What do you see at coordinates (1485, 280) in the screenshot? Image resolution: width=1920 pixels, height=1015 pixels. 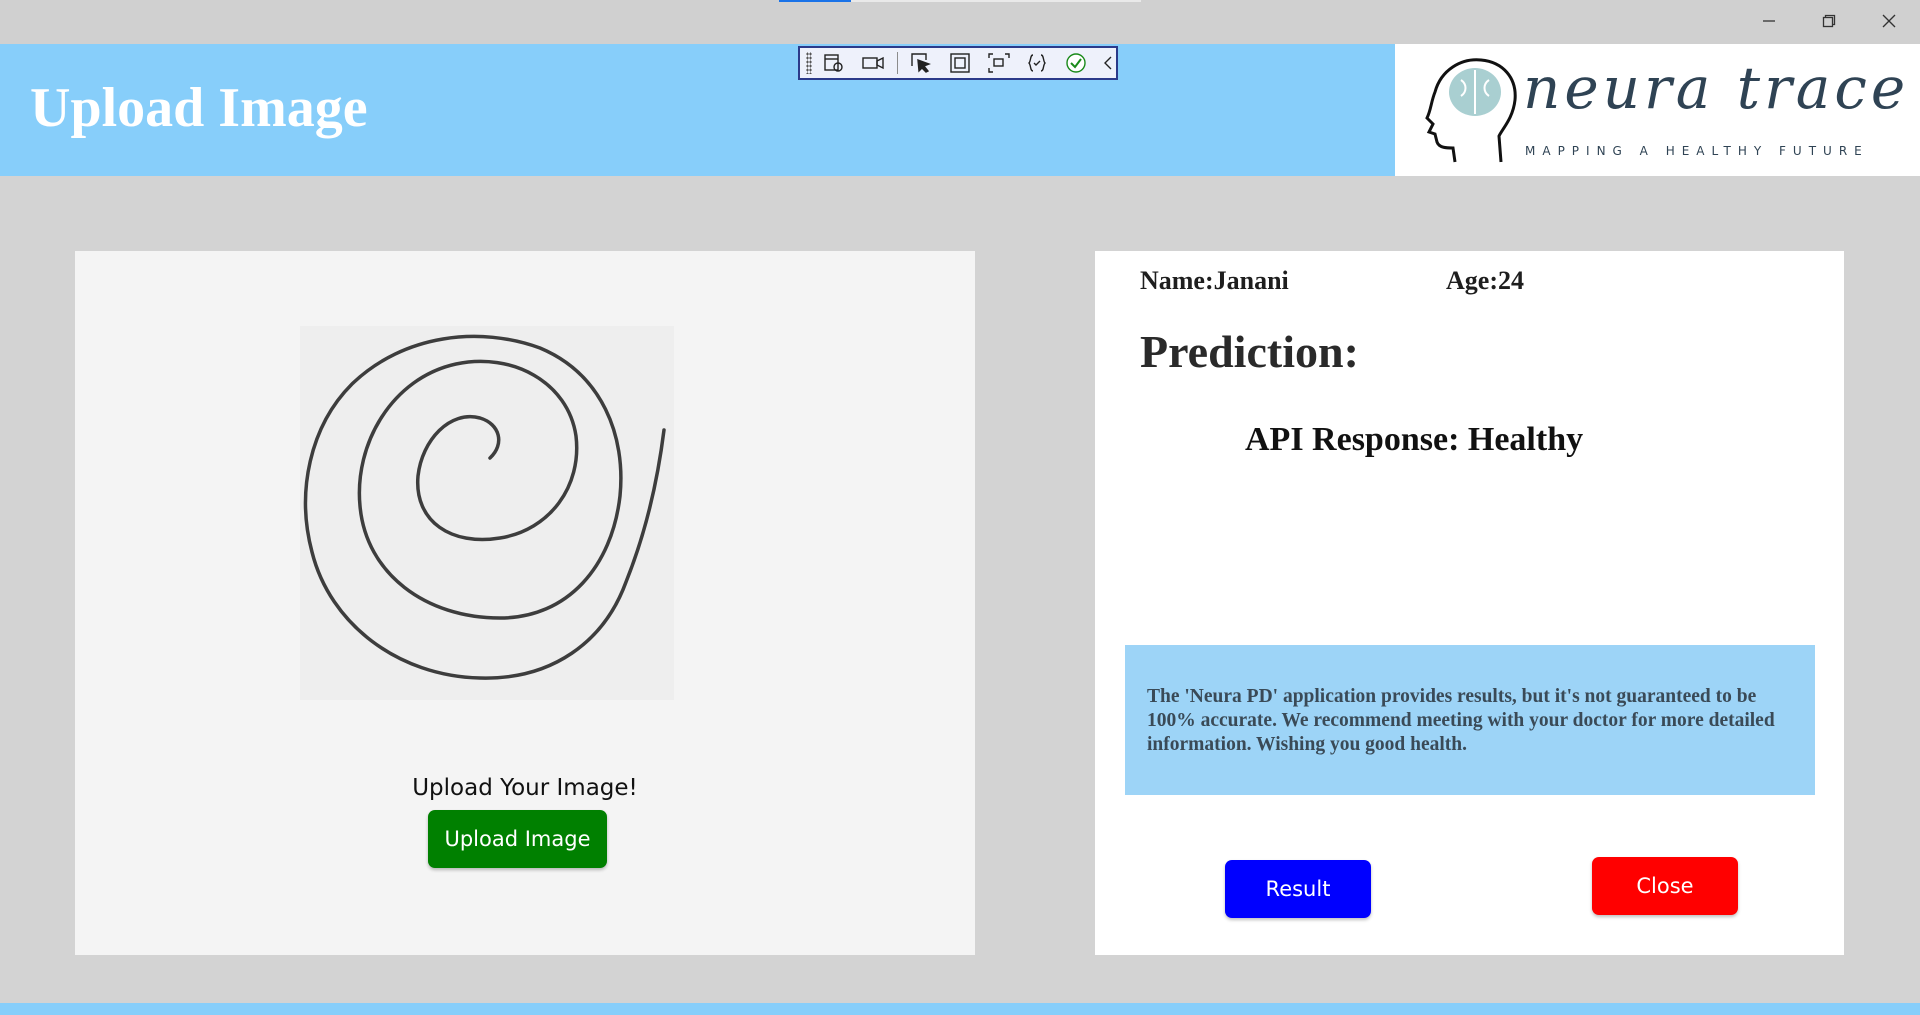 I see `patient-age: Age:24` at bounding box center [1485, 280].